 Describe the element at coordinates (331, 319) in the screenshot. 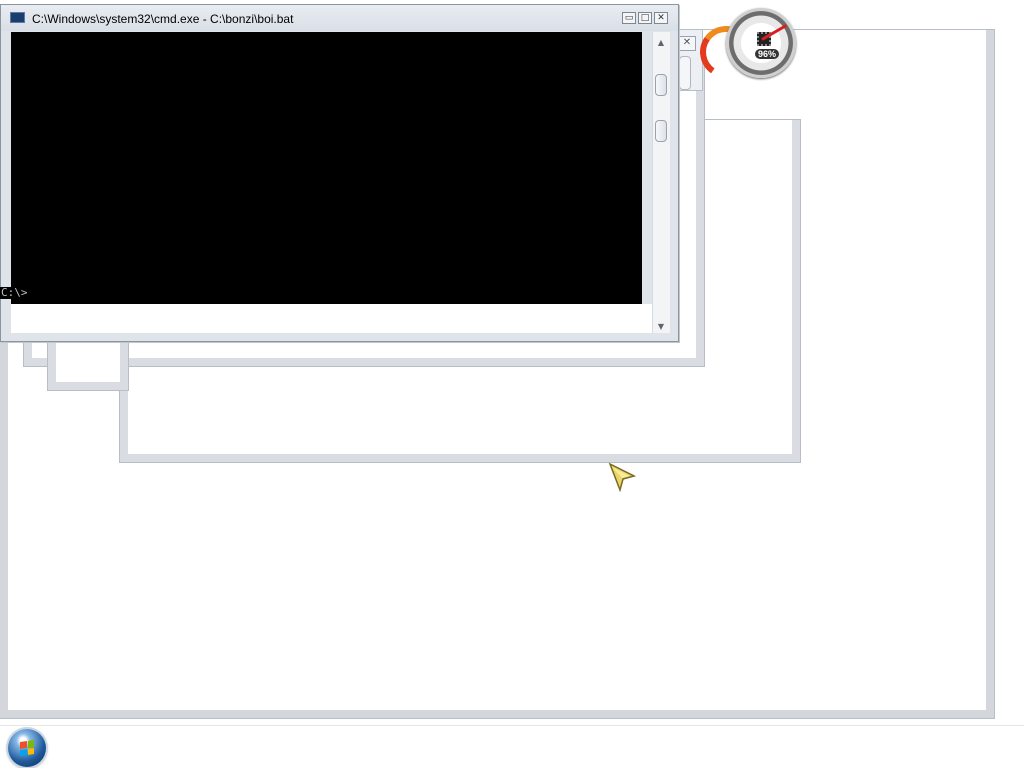

I see `console-blank-area` at that location.